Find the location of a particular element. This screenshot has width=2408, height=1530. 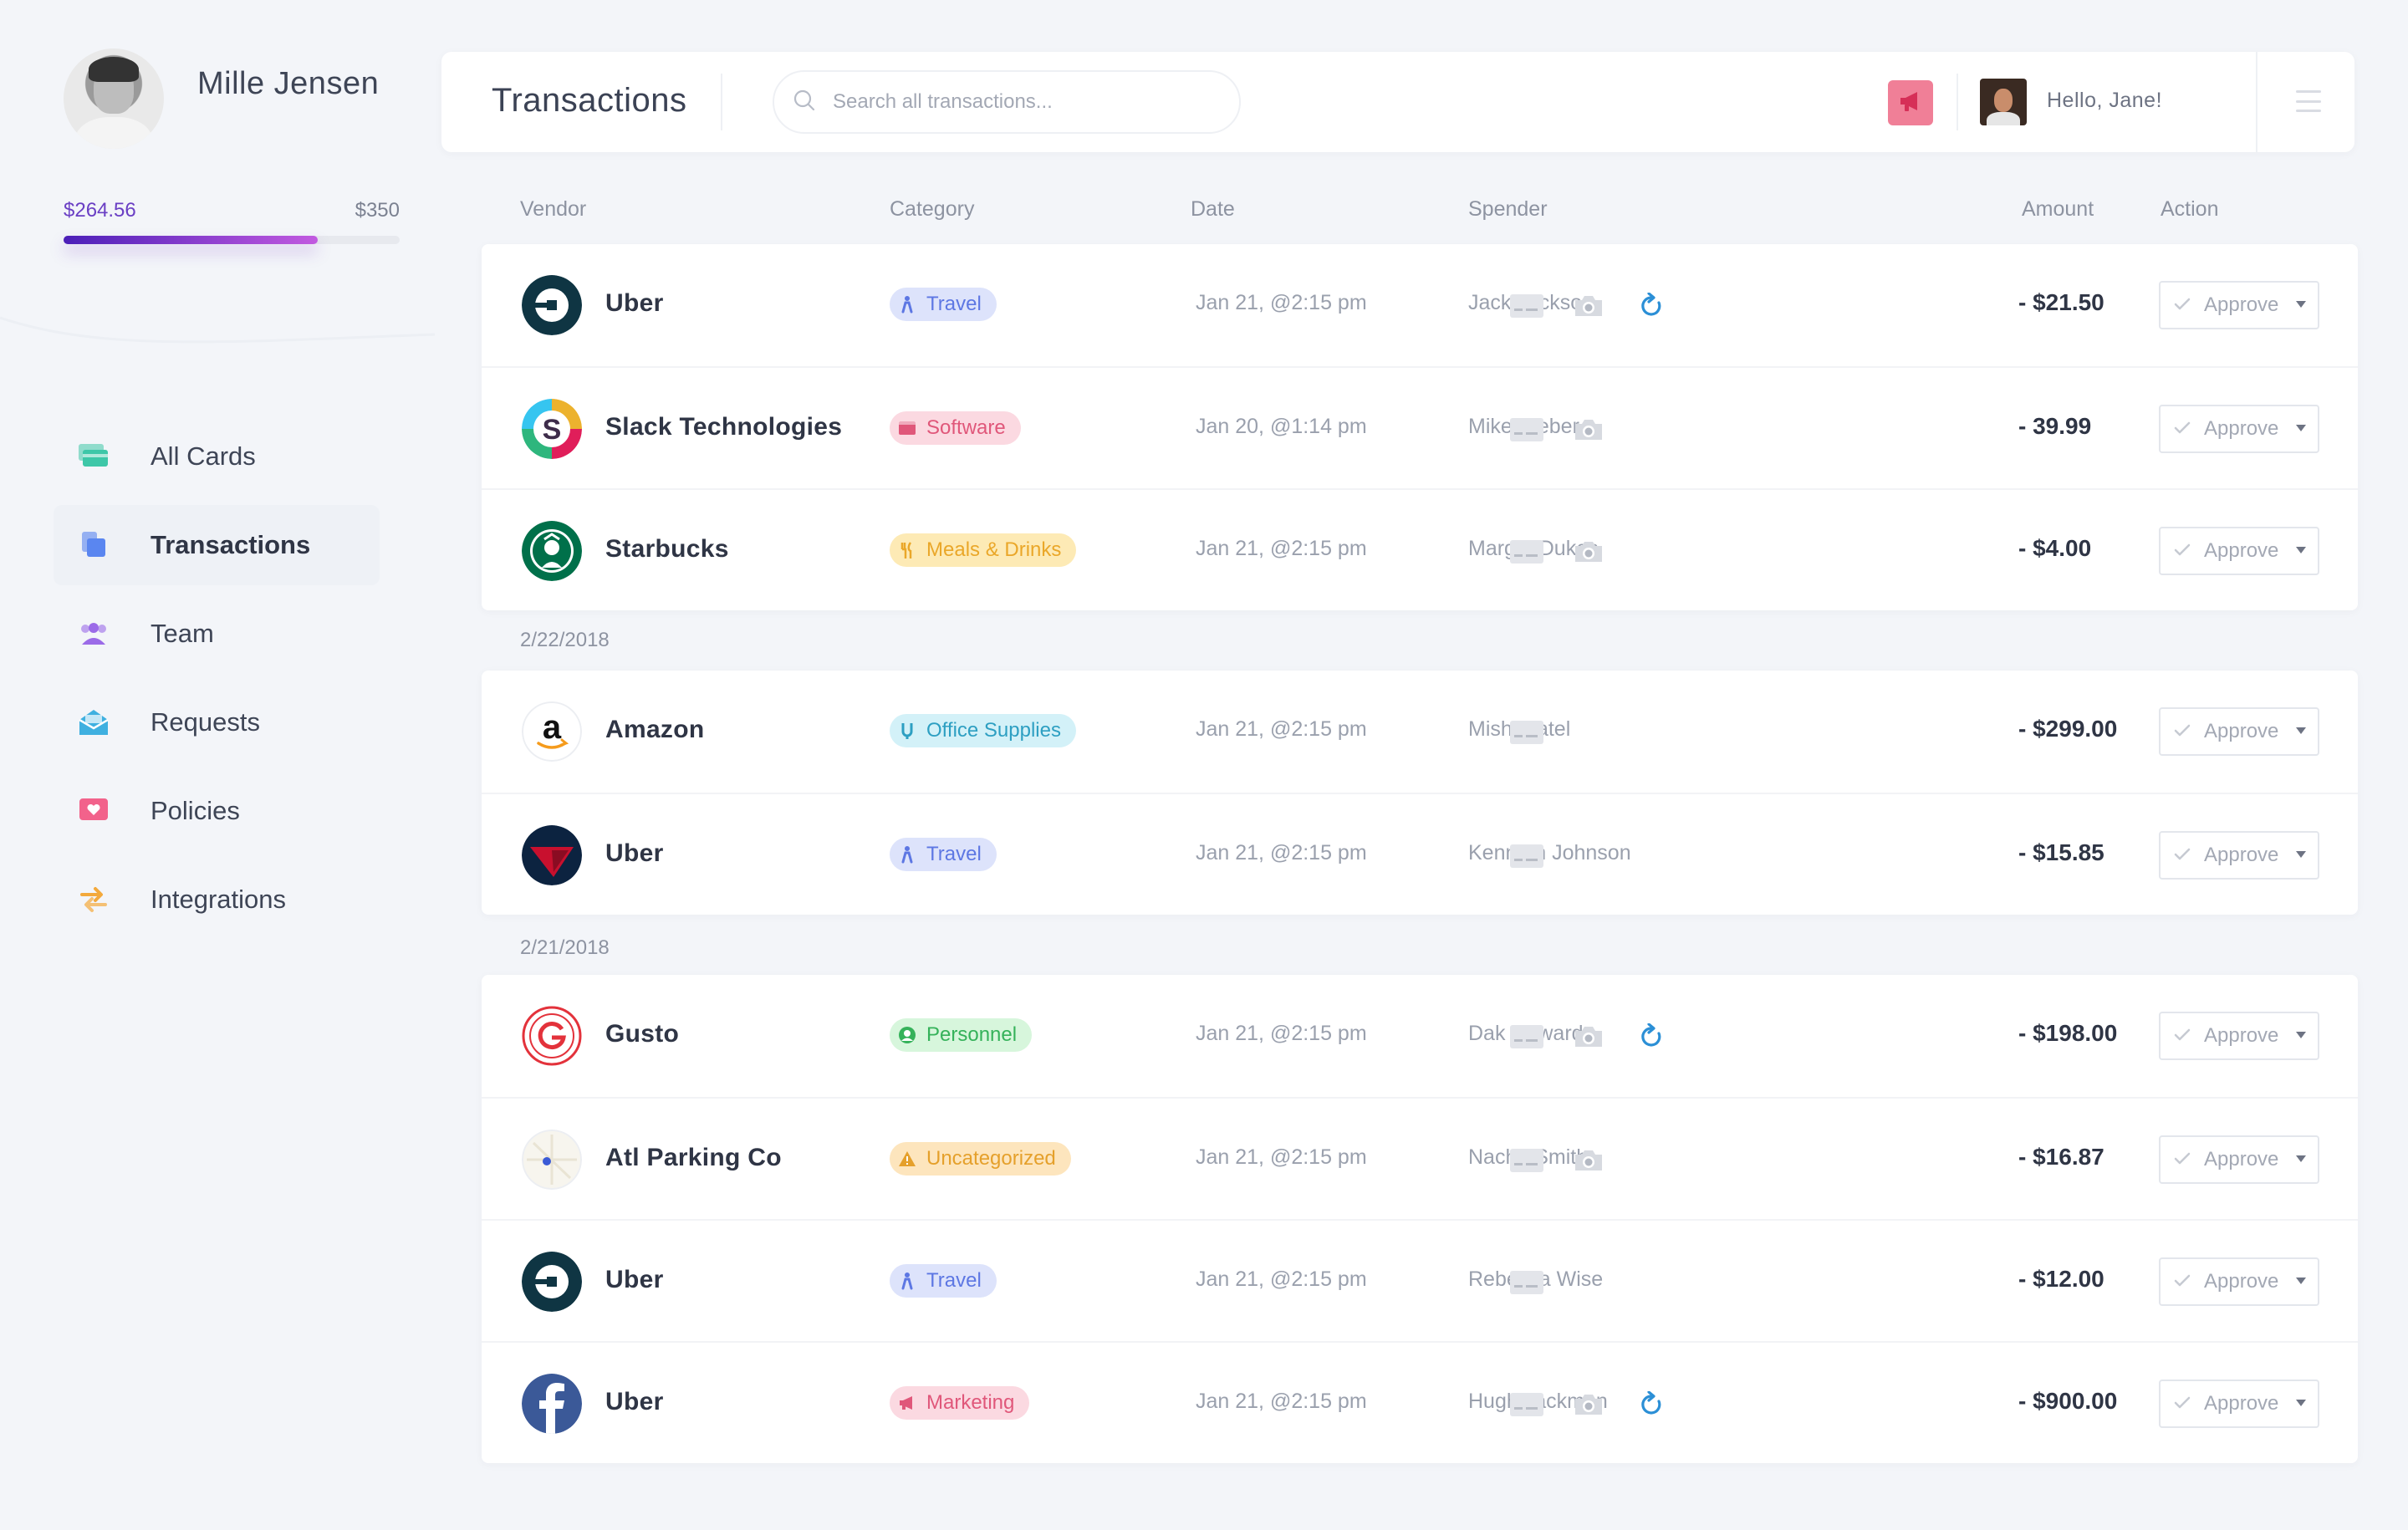

sidebar-item-policies: Policies is located at coordinates (217, 811).